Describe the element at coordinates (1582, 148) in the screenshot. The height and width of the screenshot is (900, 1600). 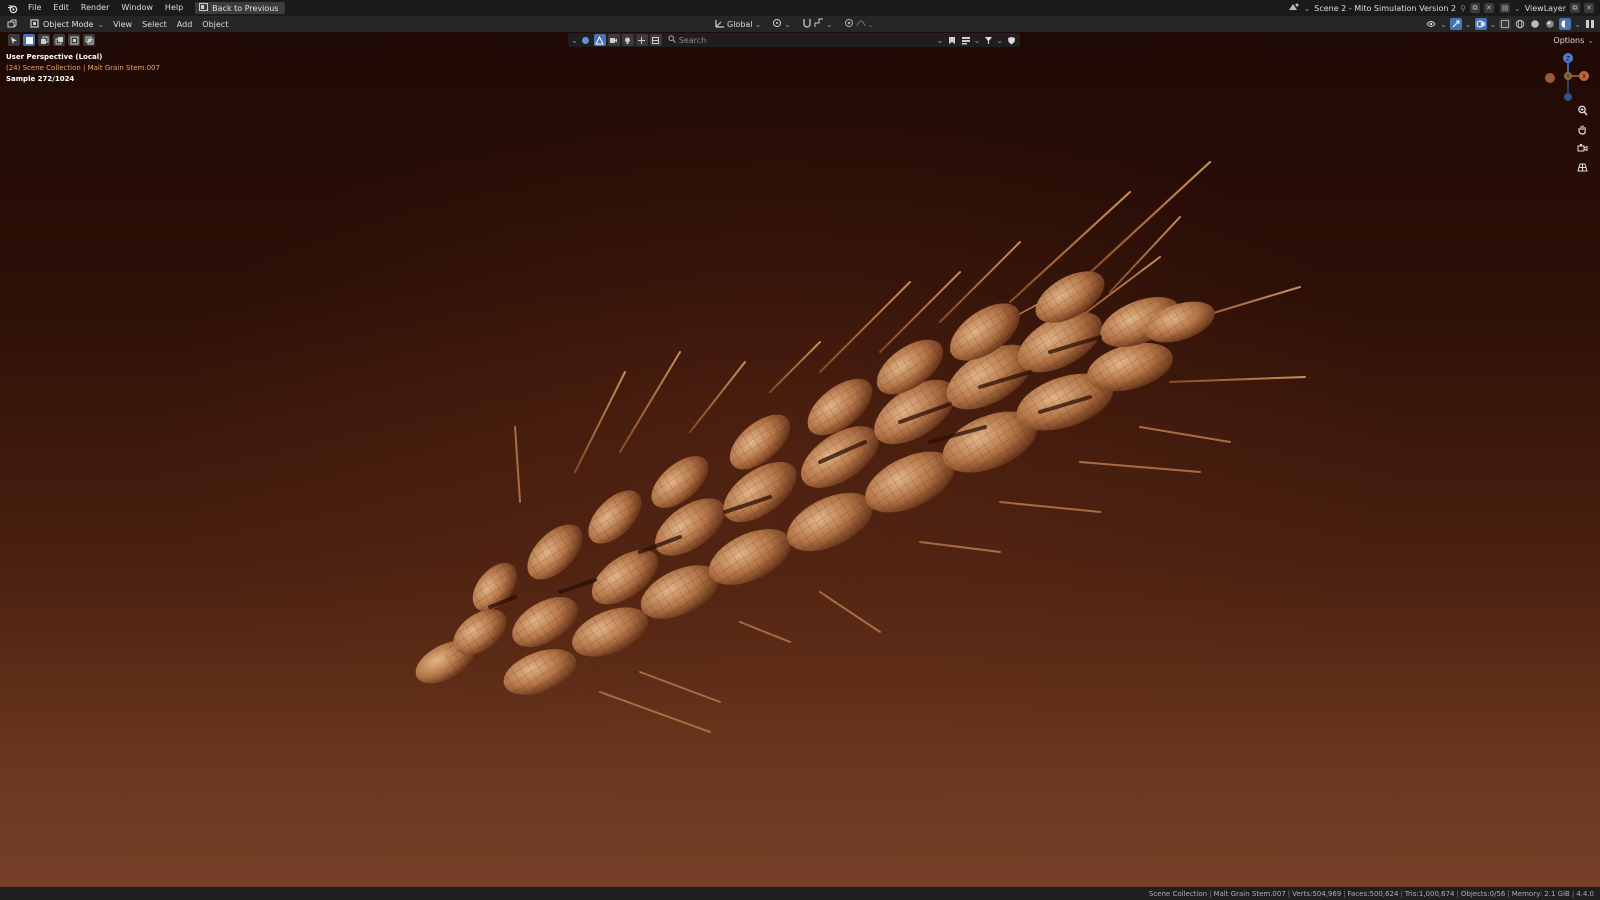
I see `camera-view-icon` at that location.